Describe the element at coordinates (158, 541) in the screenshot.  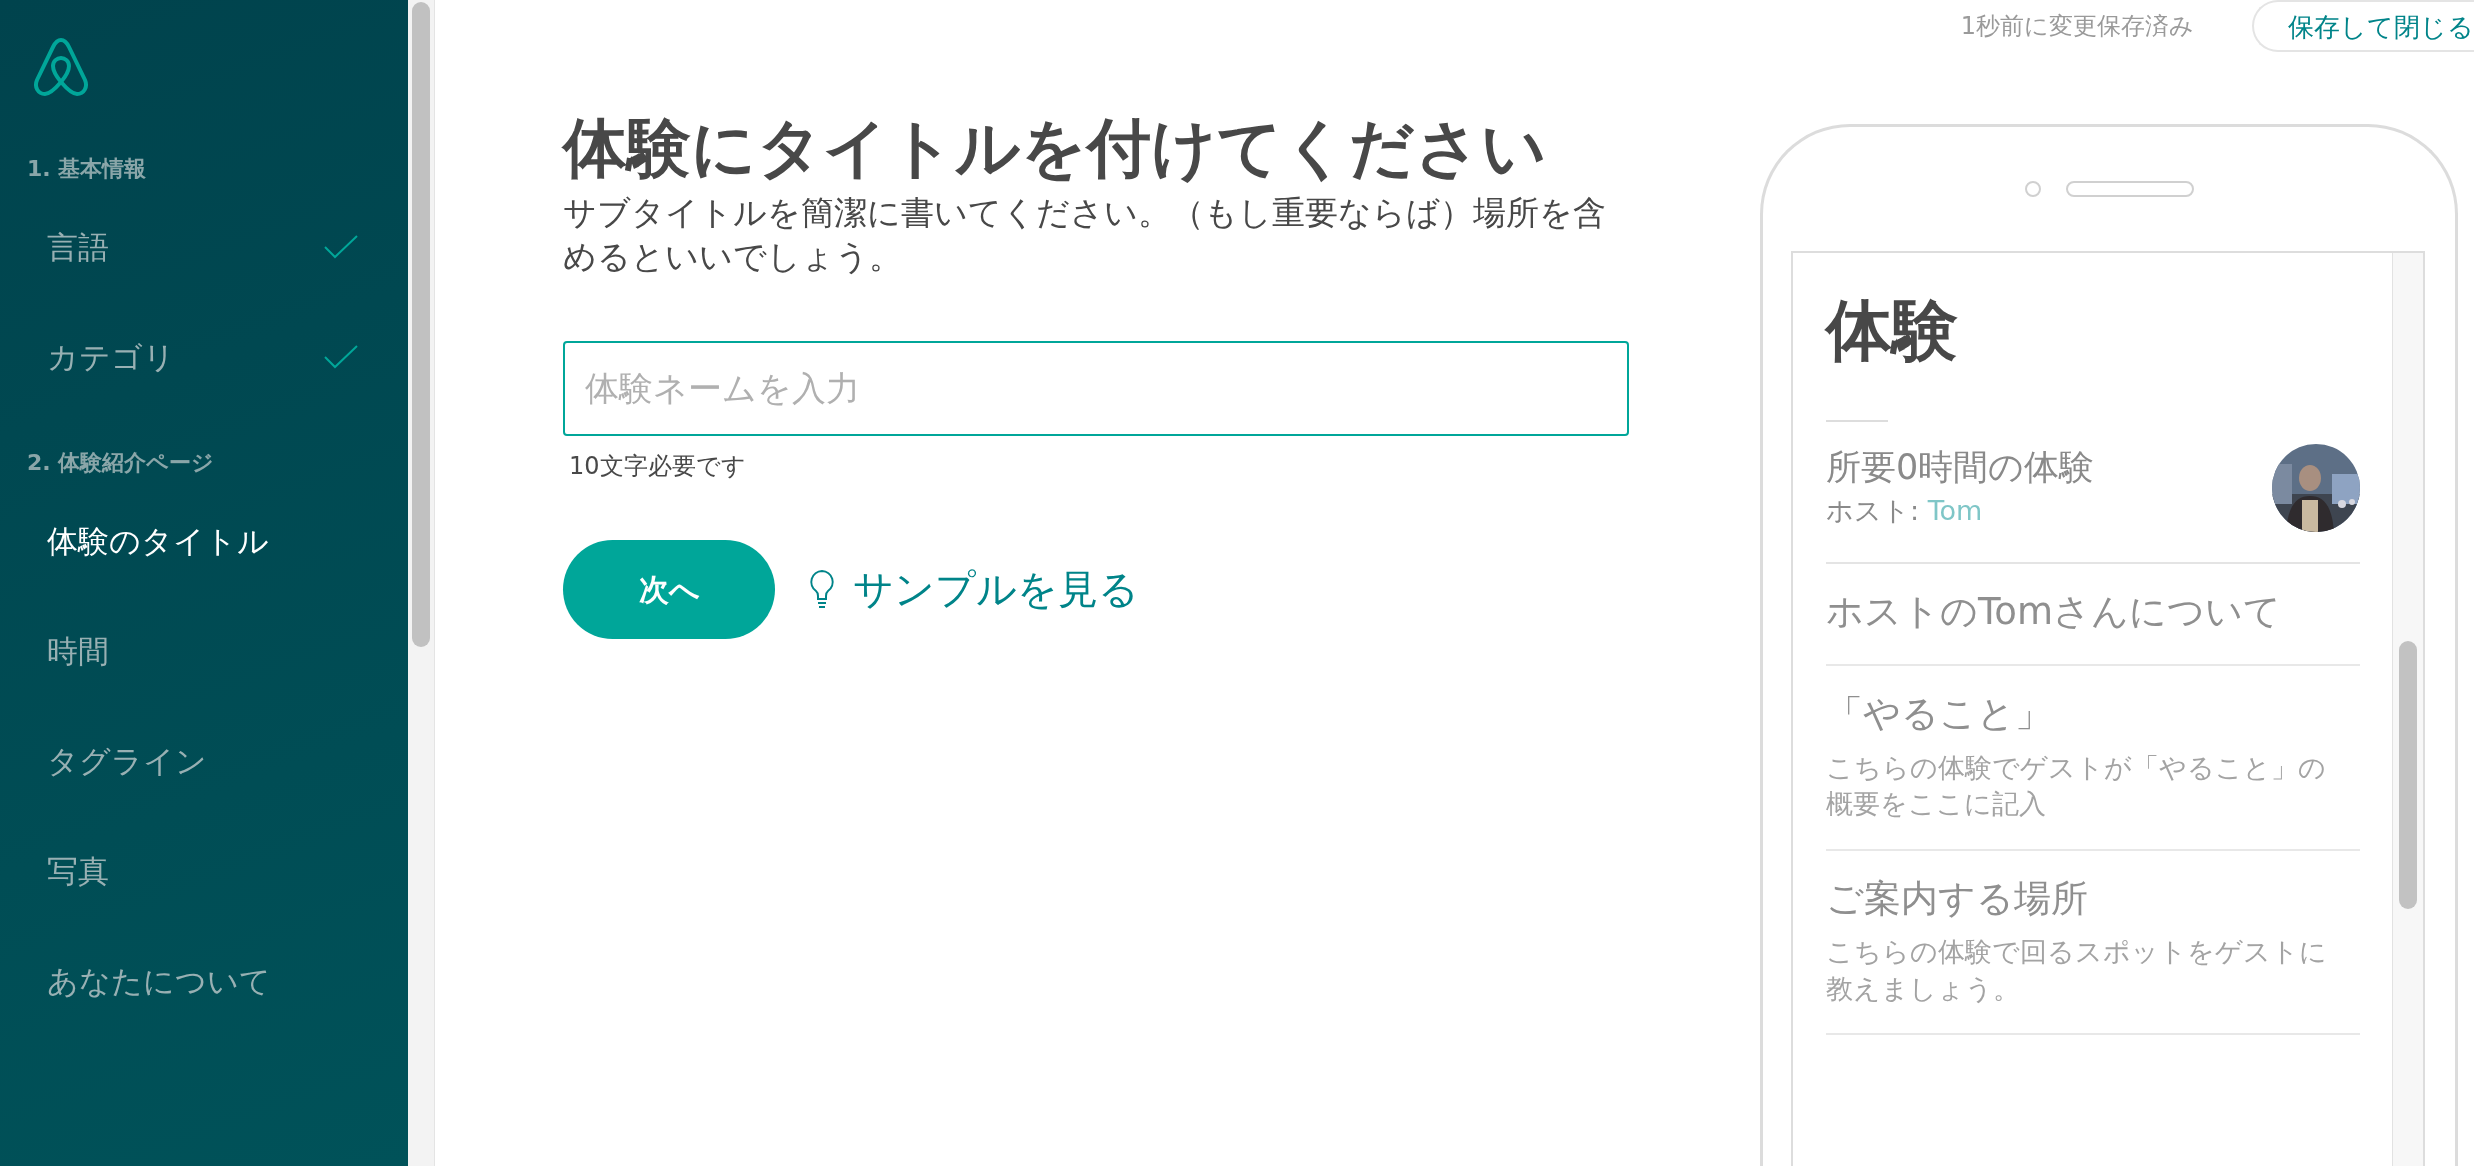
I see `sidebar-item: 体験のタイトル` at that location.